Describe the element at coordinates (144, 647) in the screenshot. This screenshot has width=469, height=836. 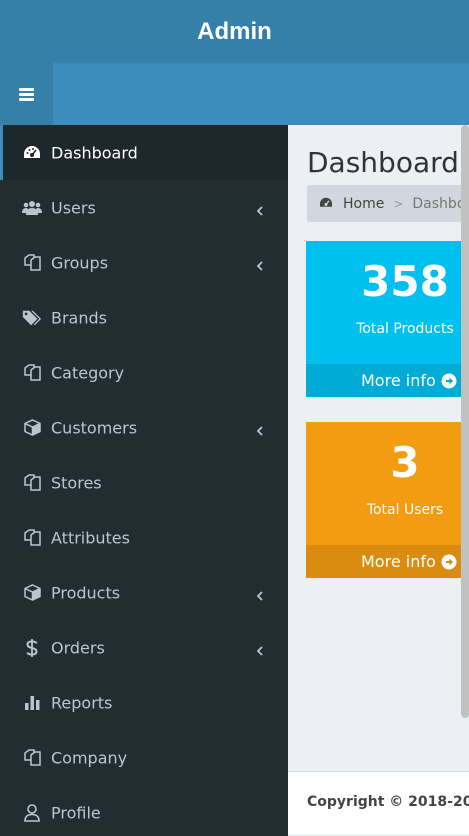
I see `sidebar-item-orders: Orders` at that location.